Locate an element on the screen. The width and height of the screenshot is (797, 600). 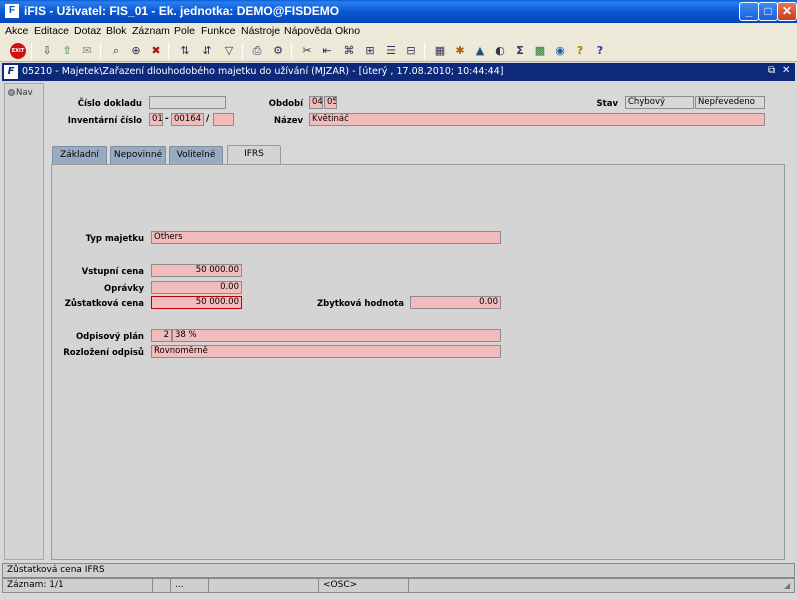
form-icon: F is located at coordinates (11, 72).